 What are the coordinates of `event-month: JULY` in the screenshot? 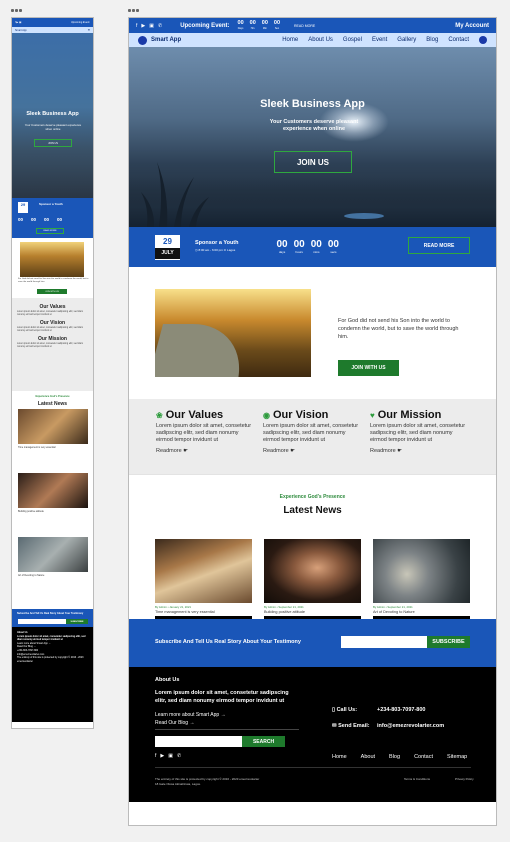 It's located at (167, 253).